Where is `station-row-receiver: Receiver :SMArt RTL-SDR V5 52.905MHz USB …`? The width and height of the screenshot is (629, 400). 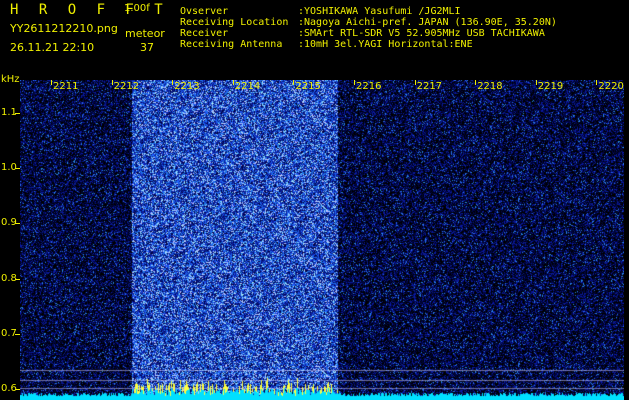
station-row-receiver: Receiver :SMArt RTL-SDR V5 52.905MHz USB … is located at coordinates (368, 33).